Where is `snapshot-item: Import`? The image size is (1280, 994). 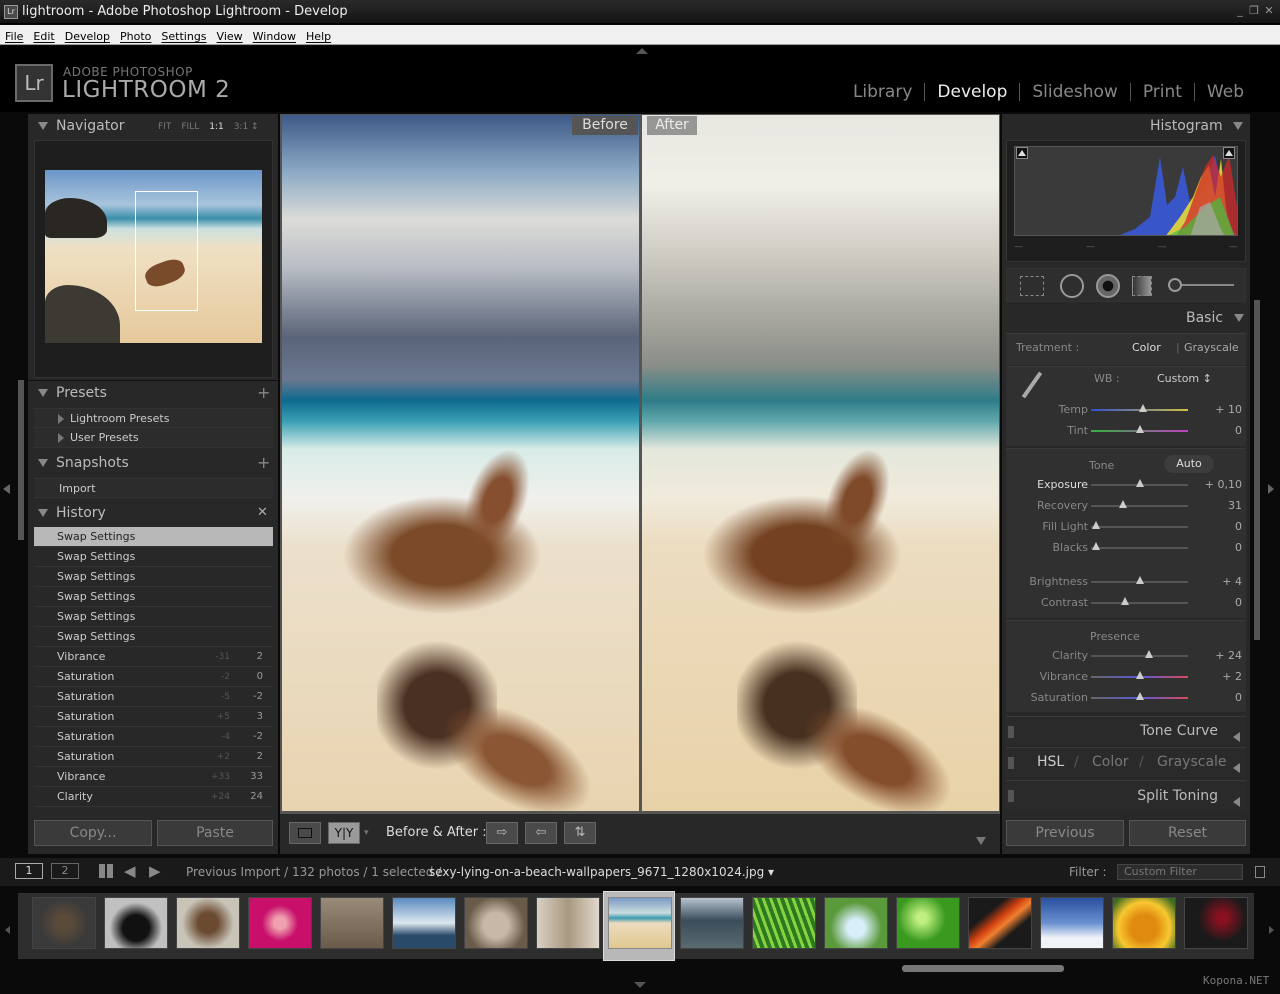
snapshot-item: Import is located at coordinates (153, 488).